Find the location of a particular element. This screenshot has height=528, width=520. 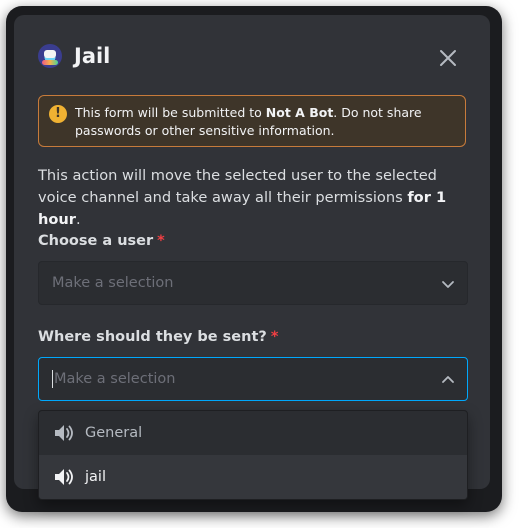

modal-title: Jail is located at coordinates (92, 56).